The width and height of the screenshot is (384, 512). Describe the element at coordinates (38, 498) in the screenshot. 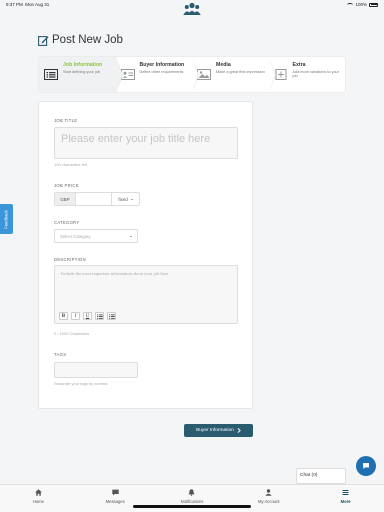

I see `nav-home: Home` at that location.